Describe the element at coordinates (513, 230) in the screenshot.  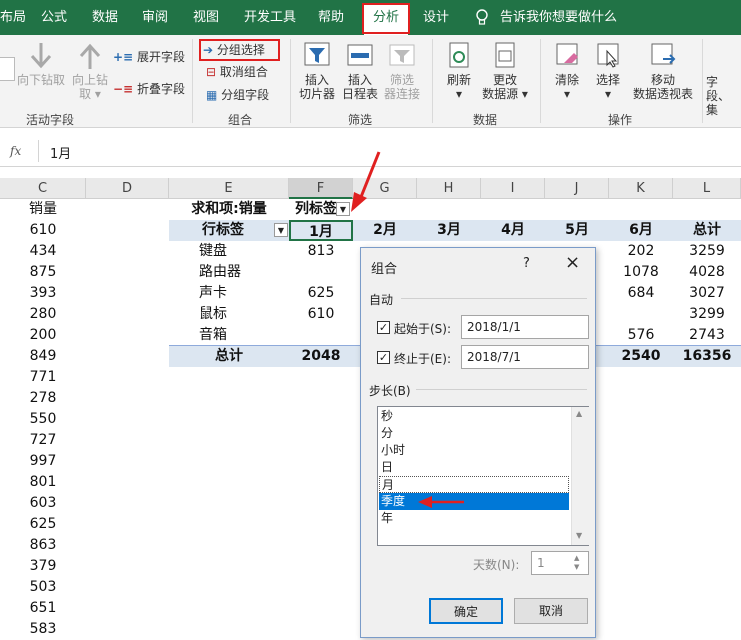
I see `pivot-month-header: 4月` at that location.